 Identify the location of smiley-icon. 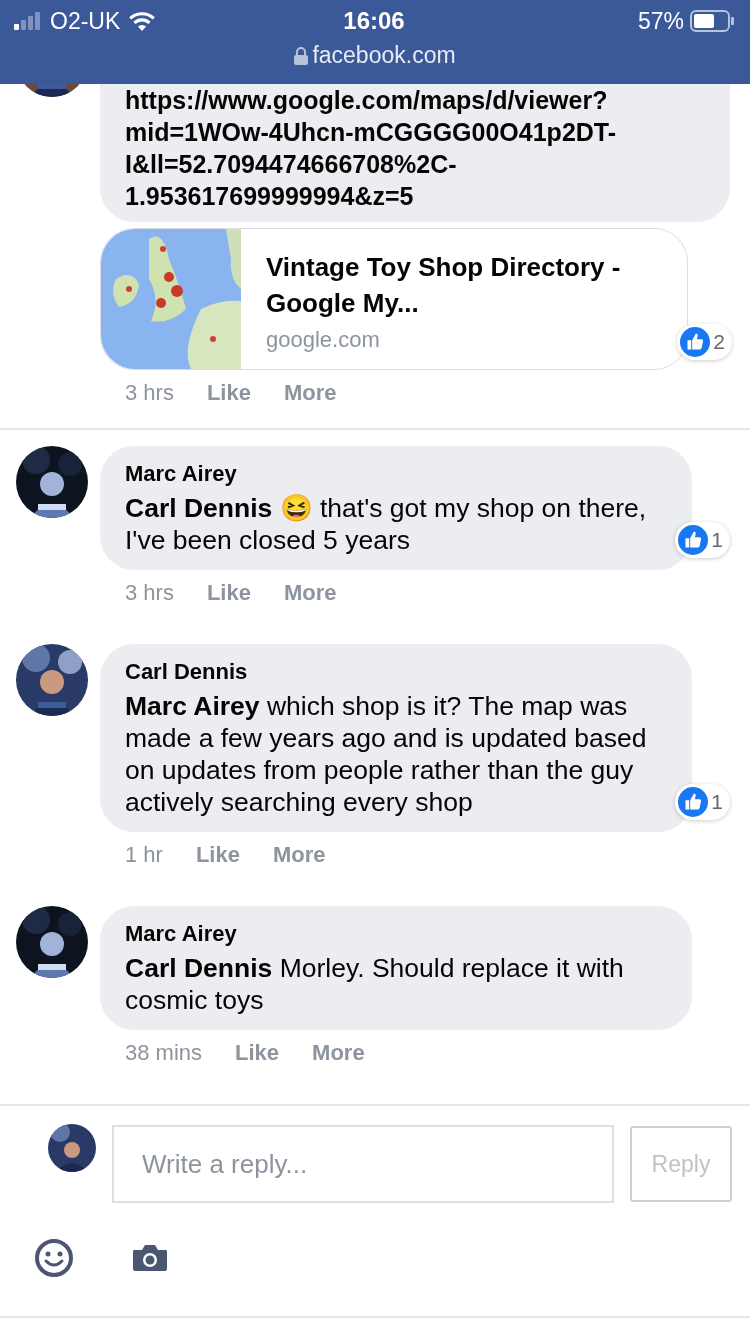
(54, 1258).